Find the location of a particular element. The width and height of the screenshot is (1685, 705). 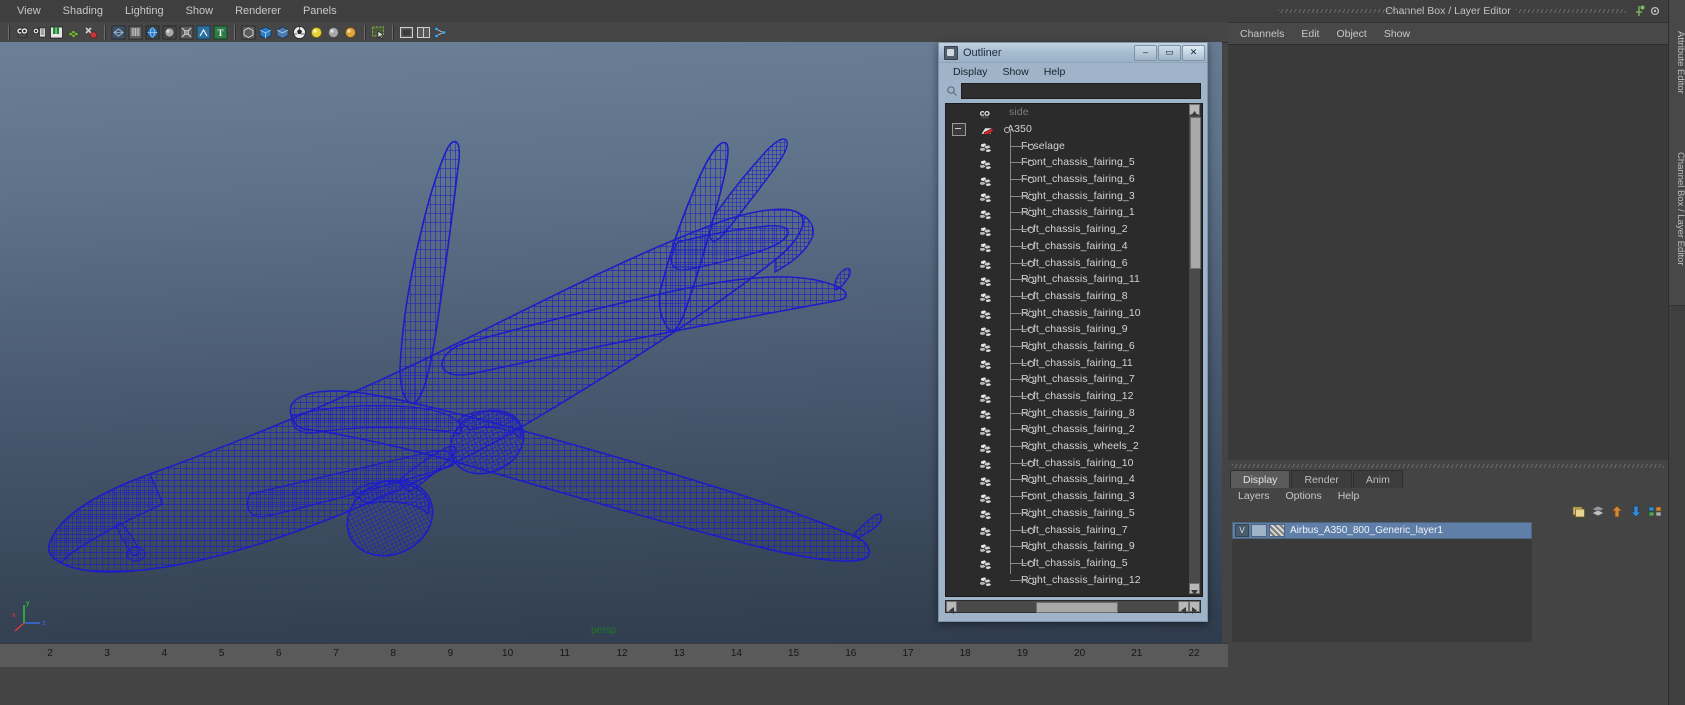

two-pane-icon is located at coordinates (423, 32).